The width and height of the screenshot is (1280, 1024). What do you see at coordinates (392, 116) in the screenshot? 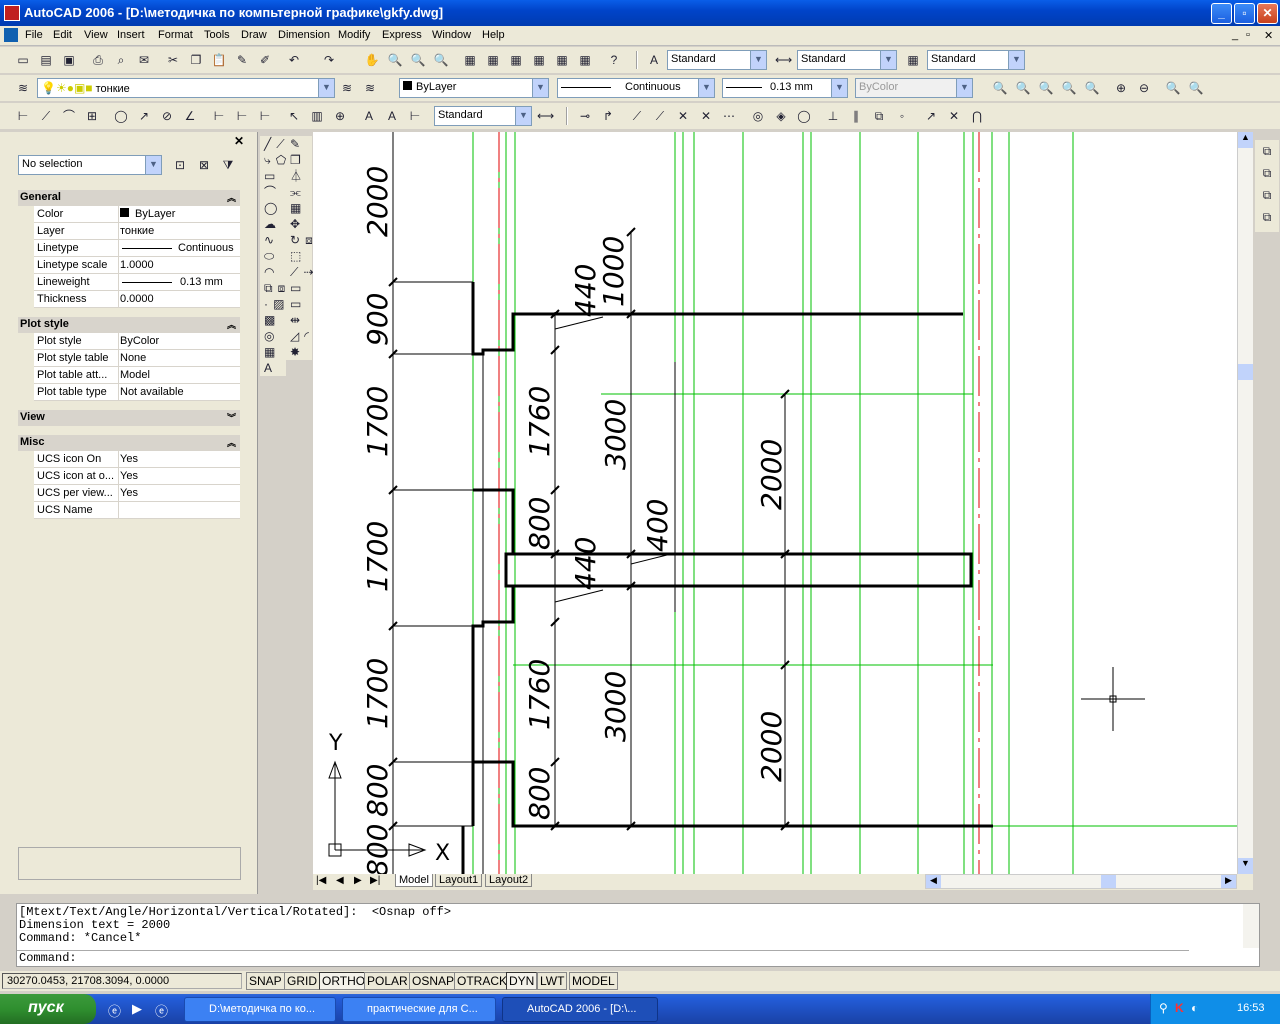
I see `dimtedit-icon: A` at bounding box center [392, 116].